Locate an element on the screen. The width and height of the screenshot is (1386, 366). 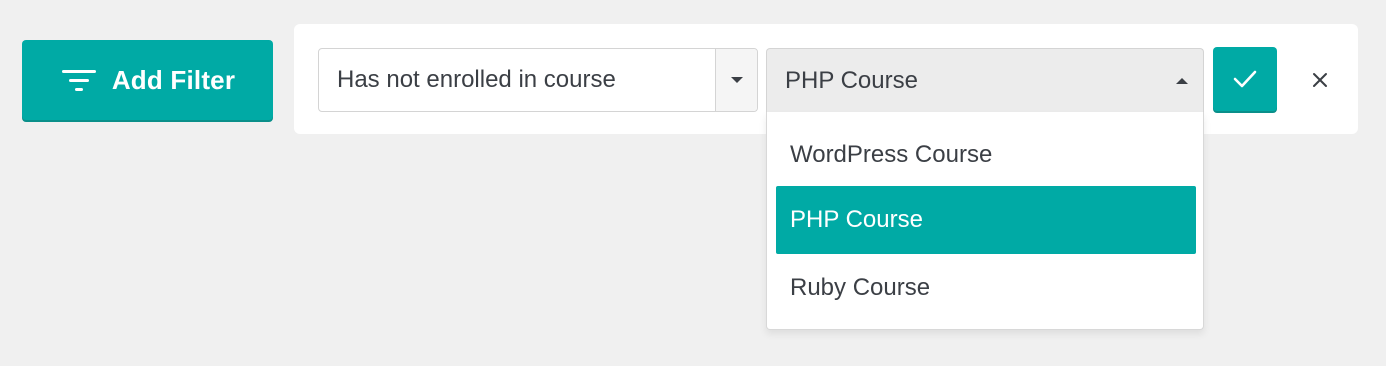
course-select-toggle is located at coordinates (1182, 81).